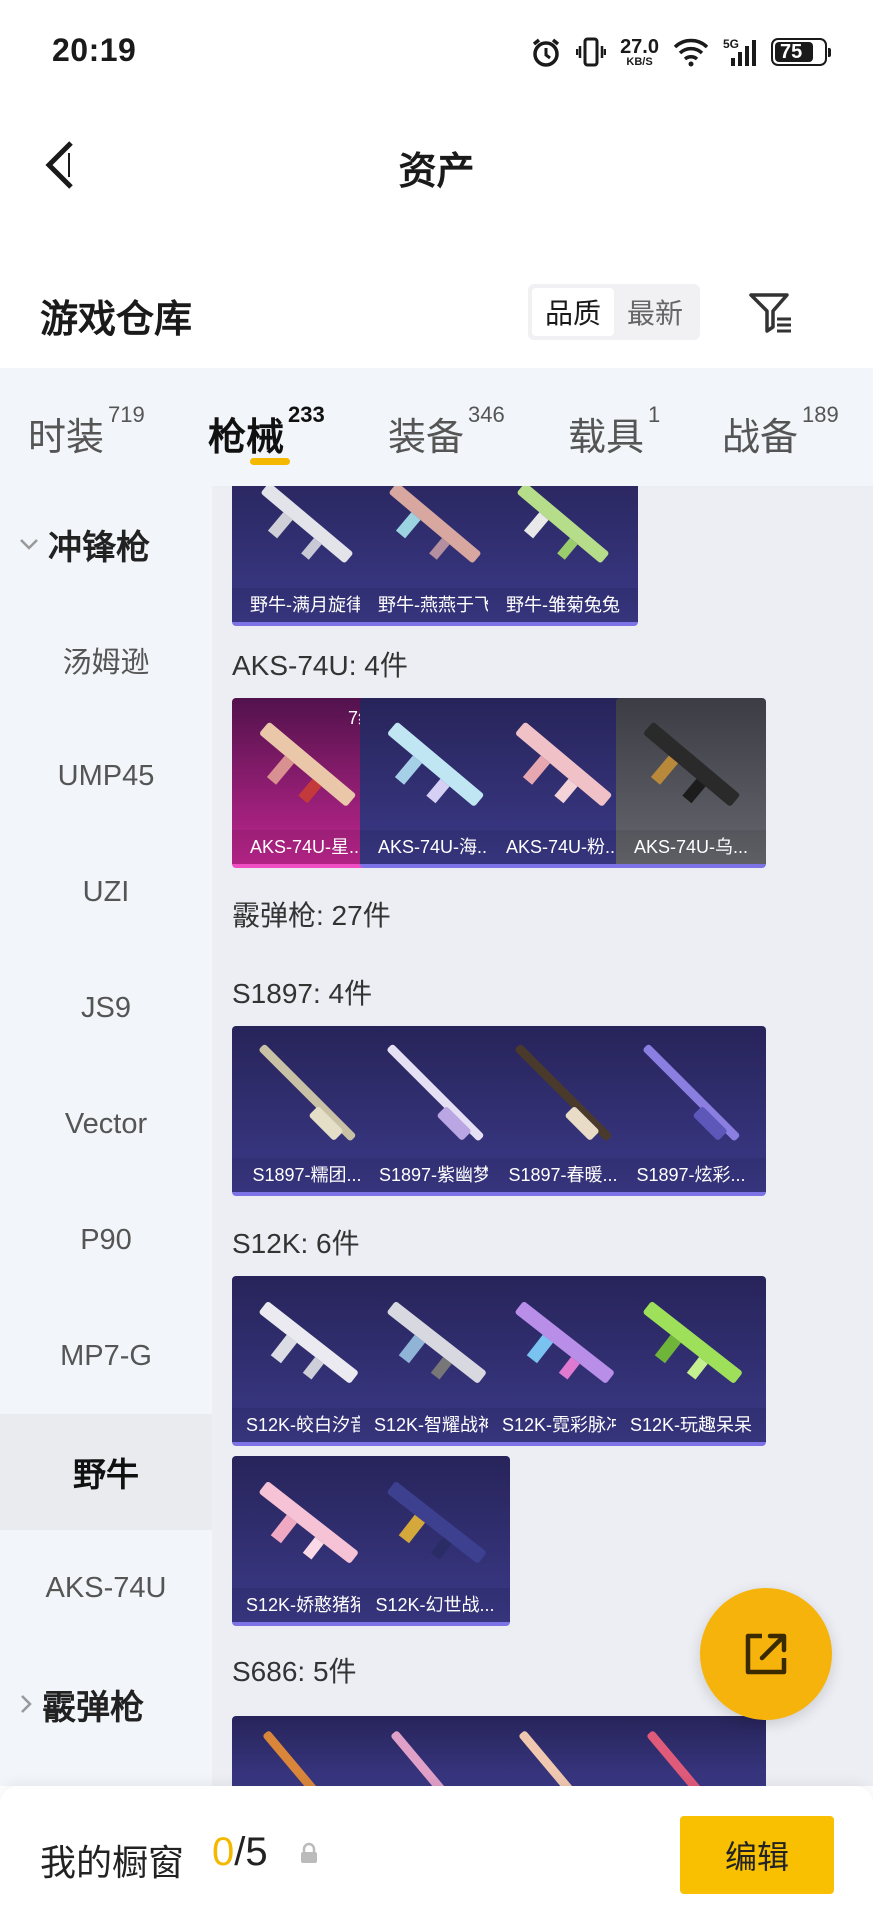 This screenshot has width=873, height=1920. What do you see at coordinates (296, 1243) in the screenshot?
I see `group-label-s12k: S12K: 6件` at bounding box center [296, 1243].